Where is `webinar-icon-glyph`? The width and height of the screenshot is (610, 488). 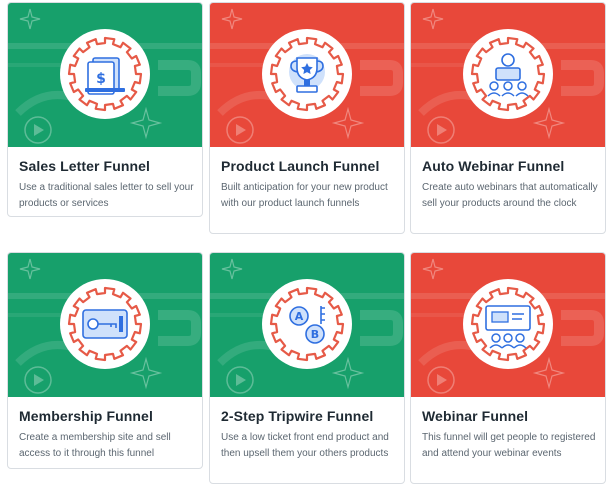
webinar-icon-glyph is located at coordinates (508, 324).